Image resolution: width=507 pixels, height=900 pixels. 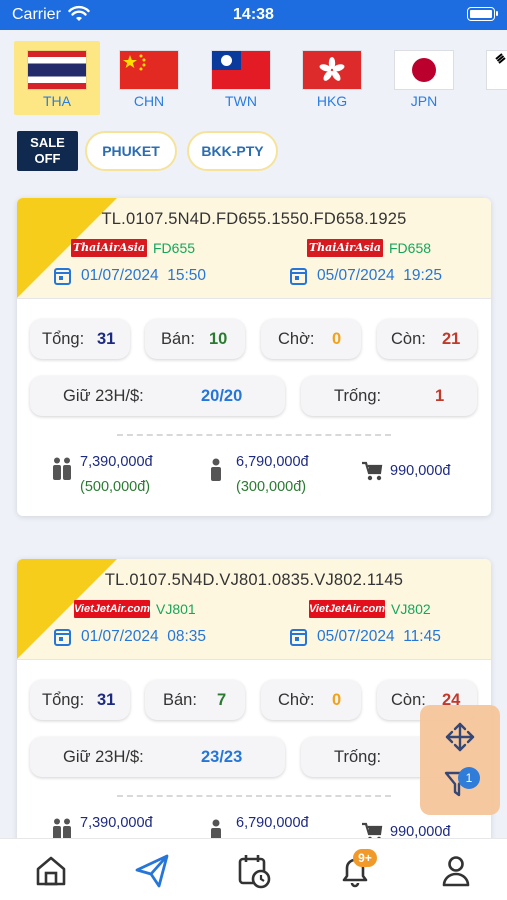 I want to click on japan-flag-icon, so click(x=424, y=70).